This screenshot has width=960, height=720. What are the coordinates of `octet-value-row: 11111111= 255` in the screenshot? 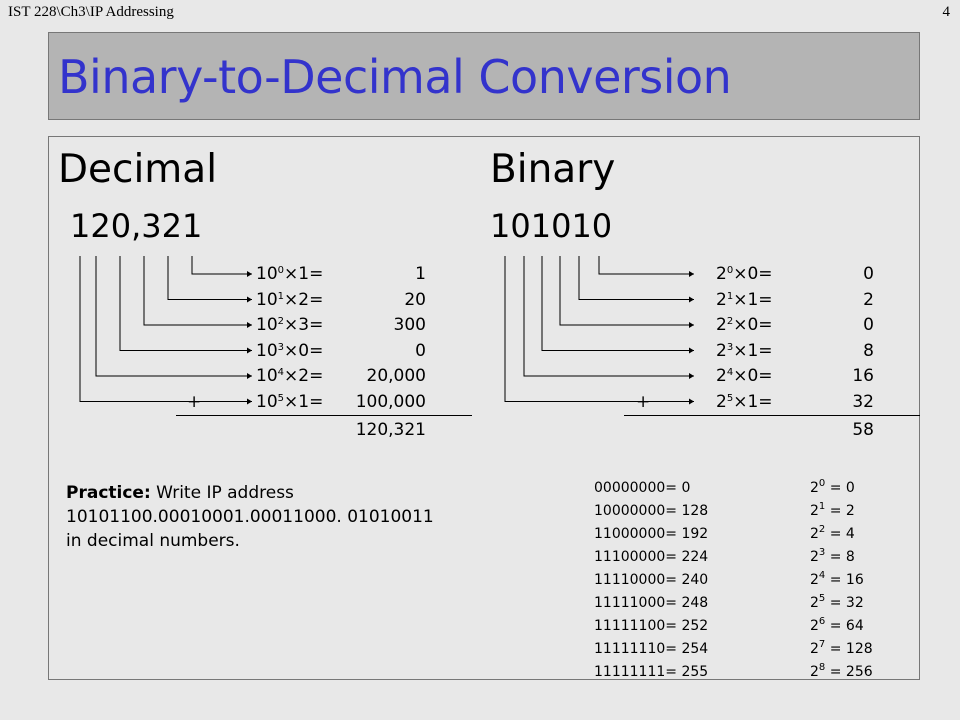 It's located at (651, 672).